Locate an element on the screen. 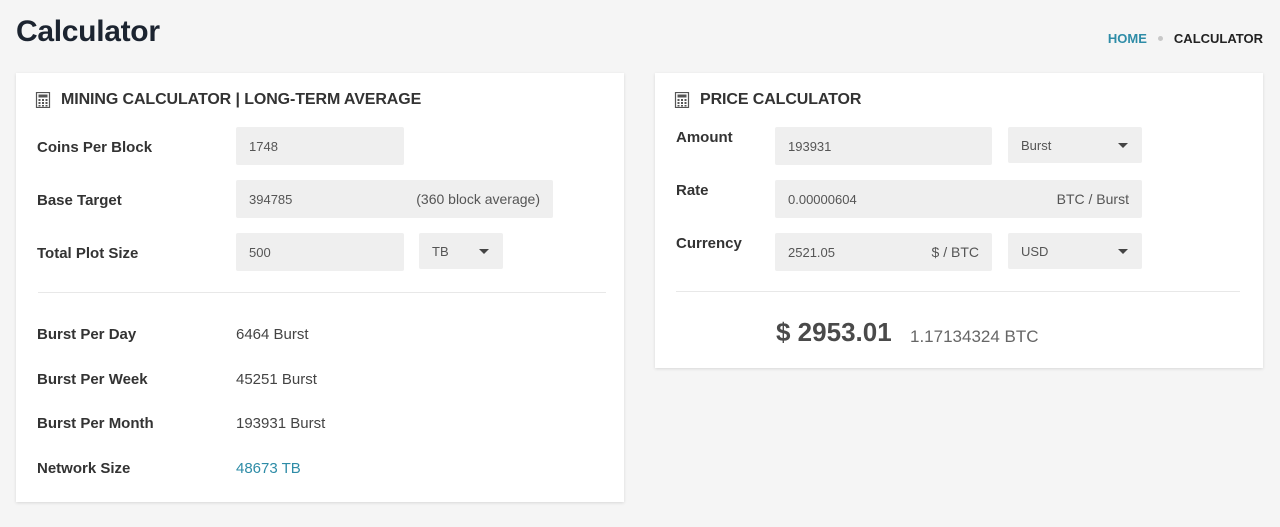 The width and height of the screenshot is (1280, 527). currency-selected: USD is located at coordinates (1035, 251).